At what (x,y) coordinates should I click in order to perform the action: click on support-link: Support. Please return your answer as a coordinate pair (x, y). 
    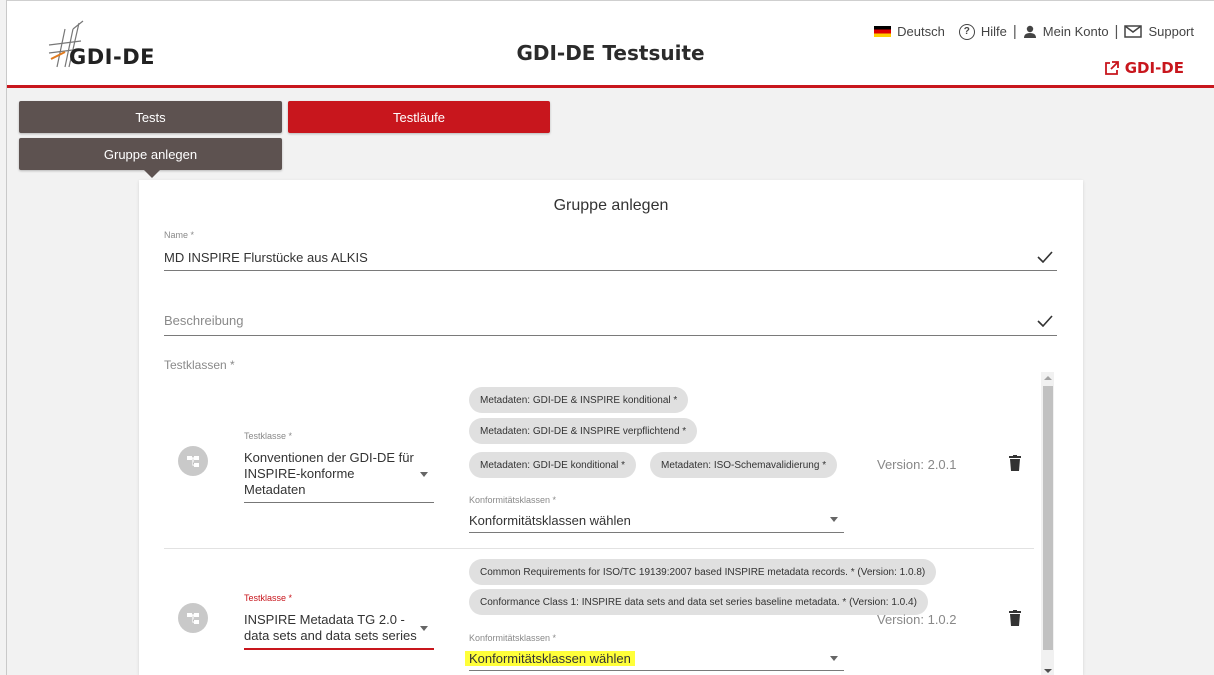
    Looking at the image, I should click on (1159, 31).